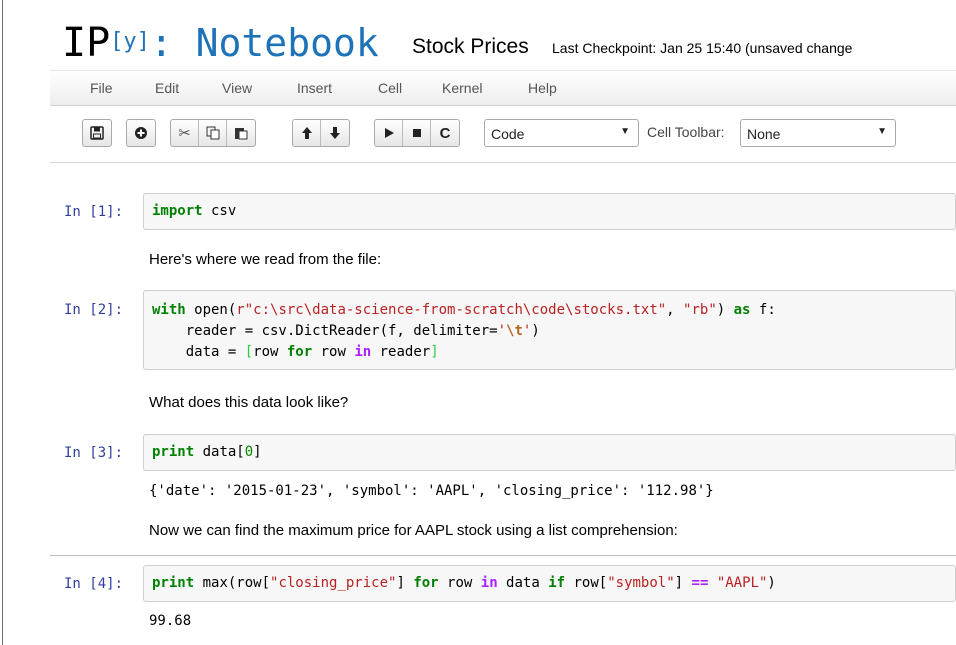  I want to click on menu-insert: Insert, so click(314, 88).